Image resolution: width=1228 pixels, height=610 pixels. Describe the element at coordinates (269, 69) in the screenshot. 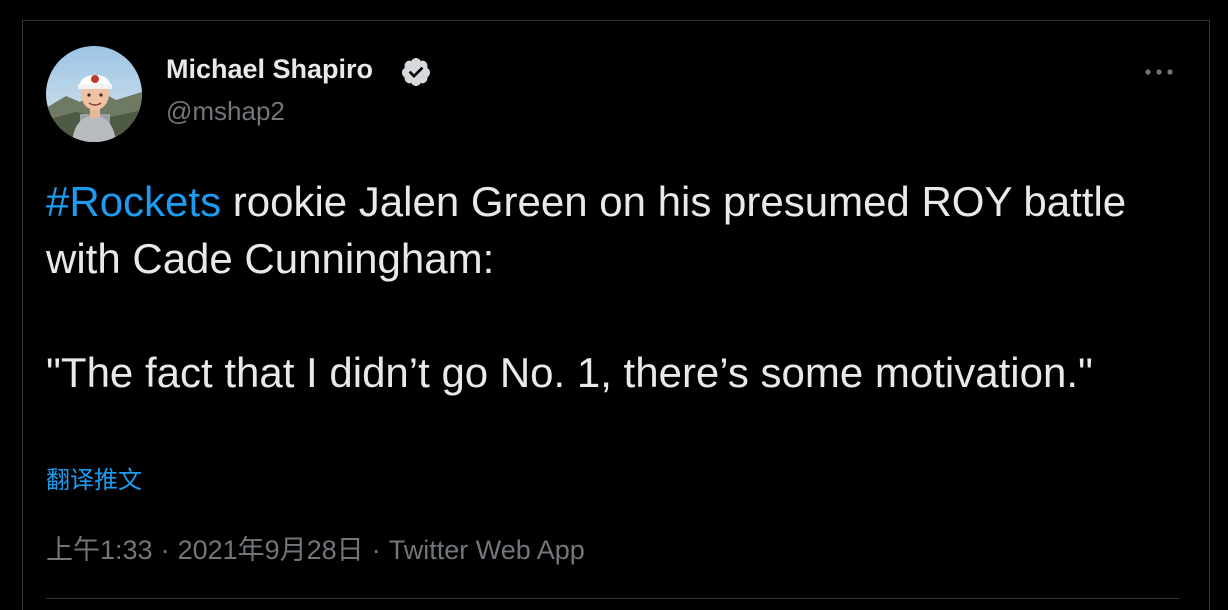

I see `author-display-name: Michael Shapiro` at that location.